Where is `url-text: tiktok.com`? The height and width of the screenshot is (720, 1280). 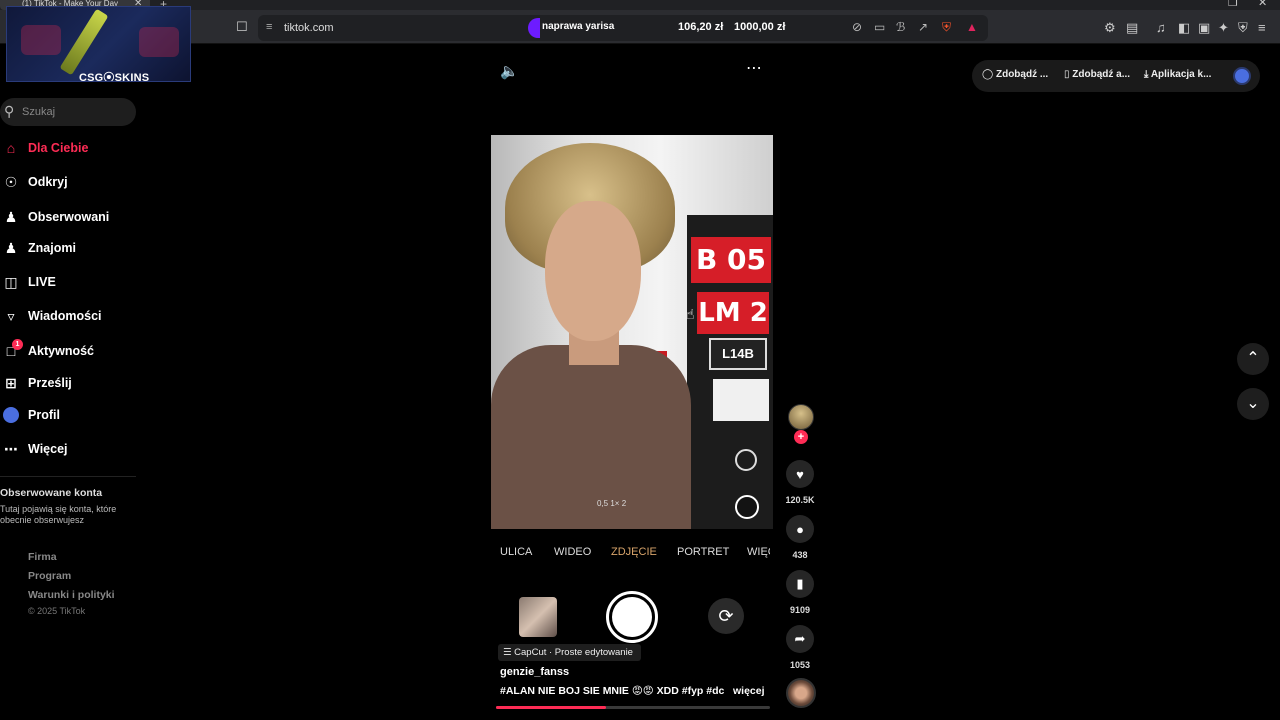
url-text: tiktok.com is located at coordinates (309, 28).